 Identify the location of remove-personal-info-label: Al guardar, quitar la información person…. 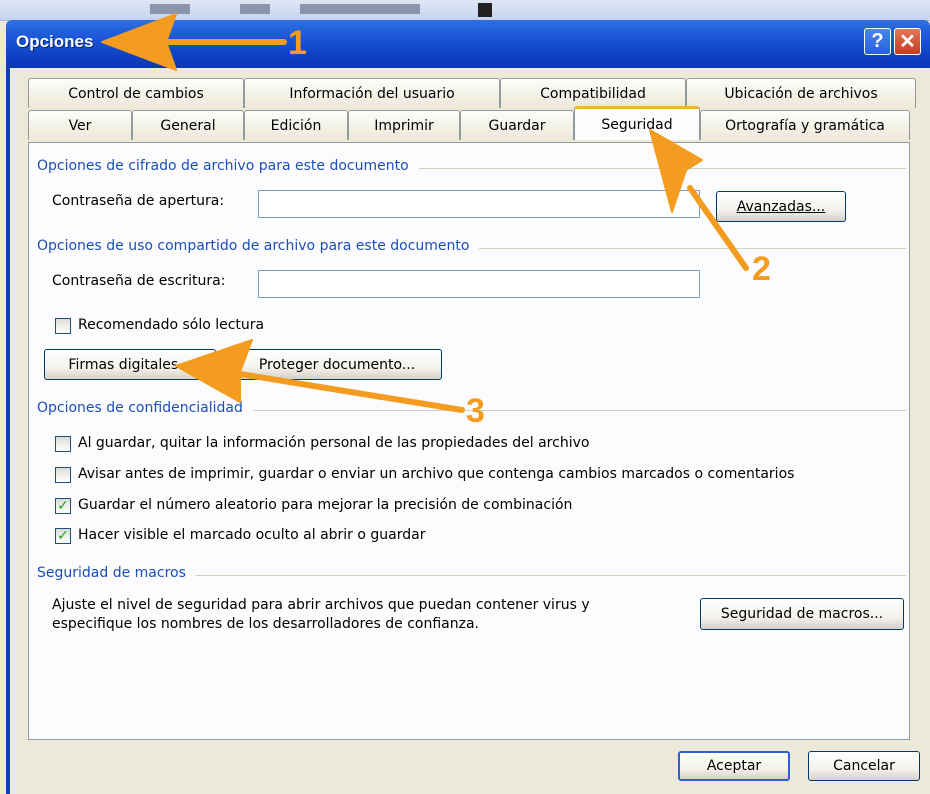
(334, 443).